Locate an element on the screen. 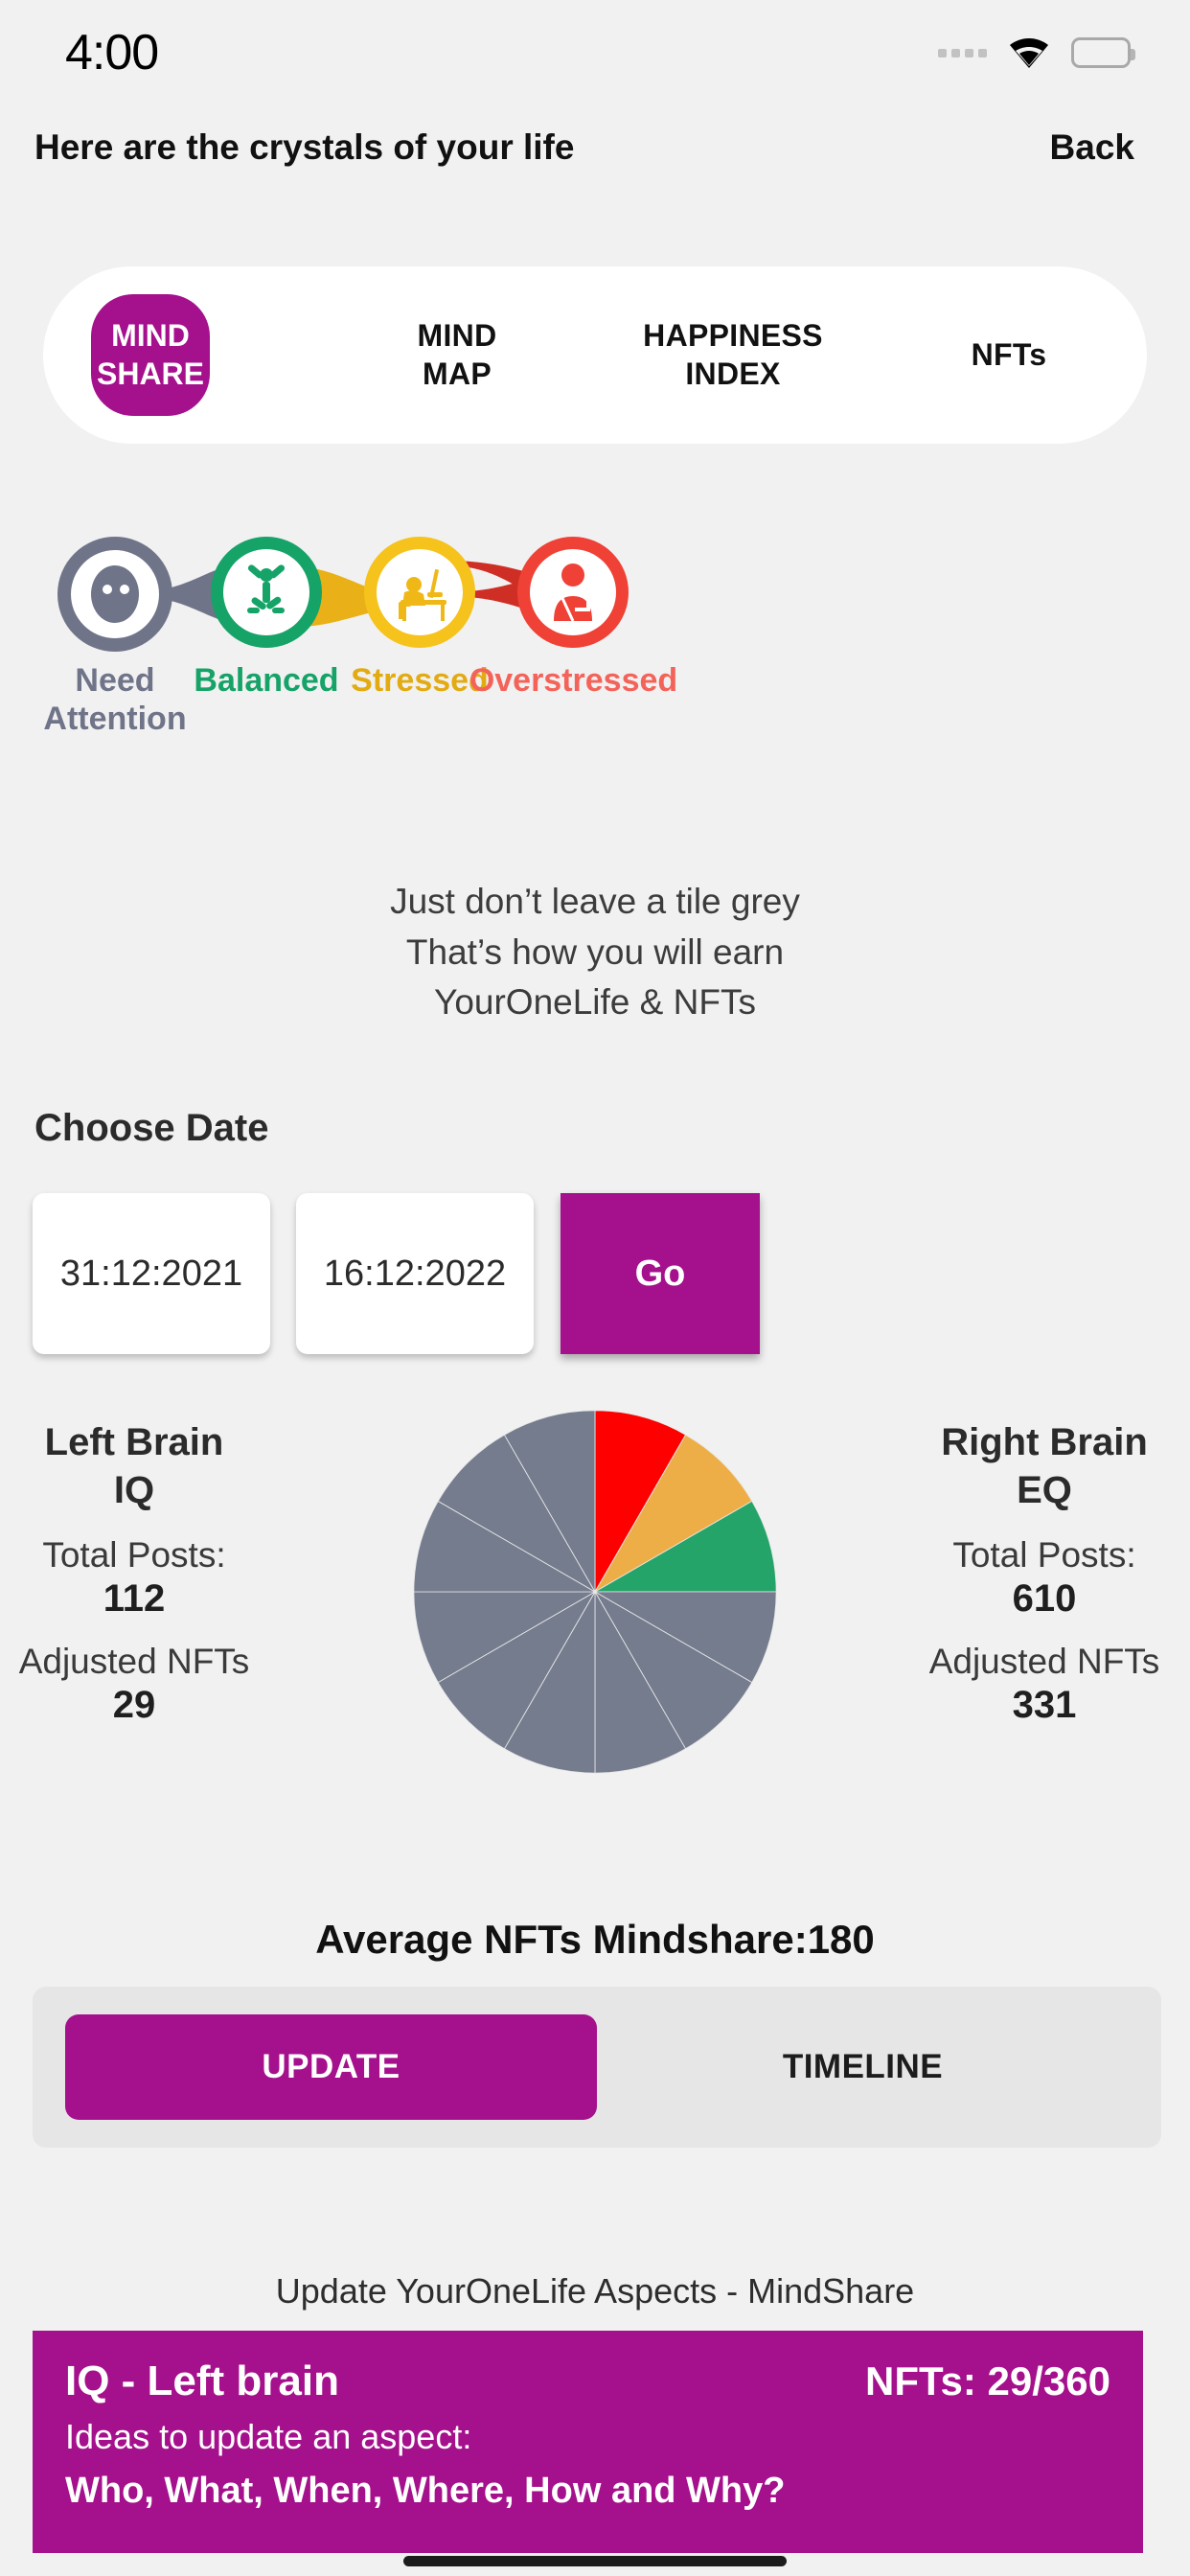 The width and height of the screenshot is (1190, 2576). page-header: Here are the crystals of your life Back is located at coordinates (595, 147).